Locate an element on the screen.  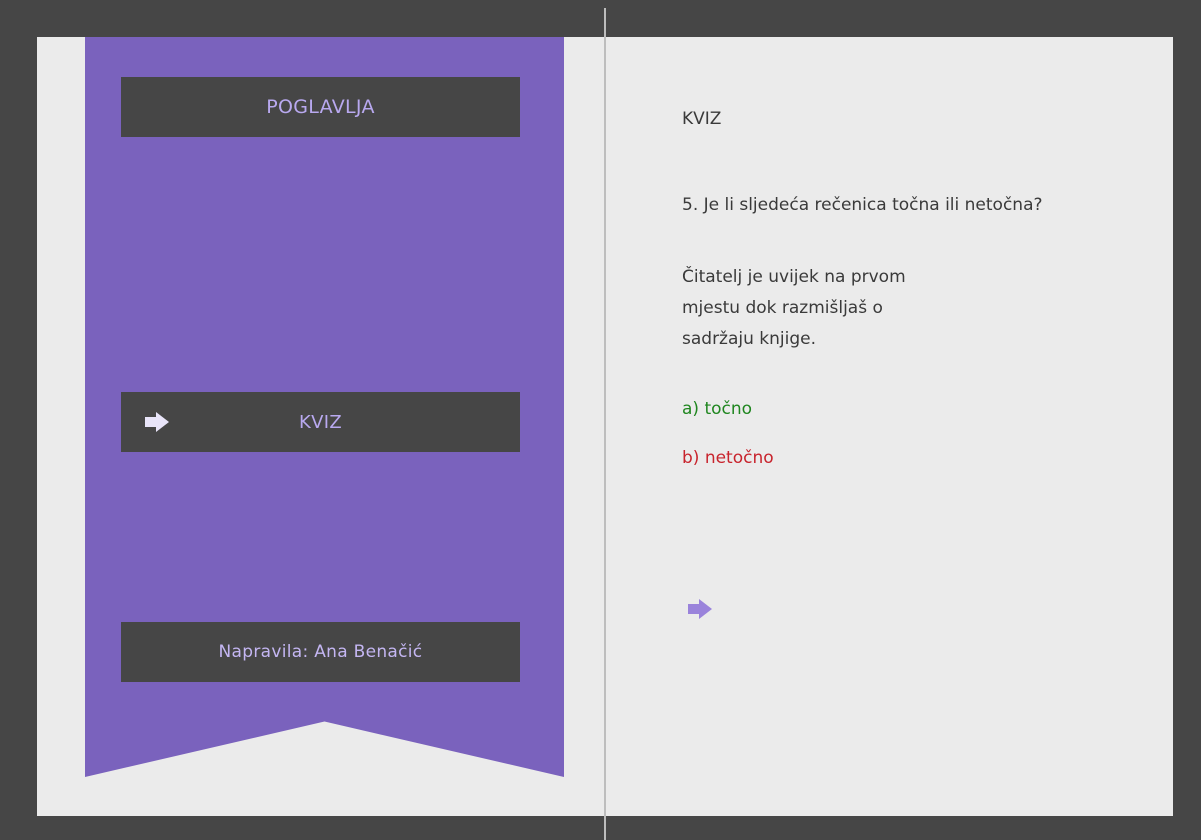
chapters-heading: POGLAVLJA is located at coordinates (320, 107).